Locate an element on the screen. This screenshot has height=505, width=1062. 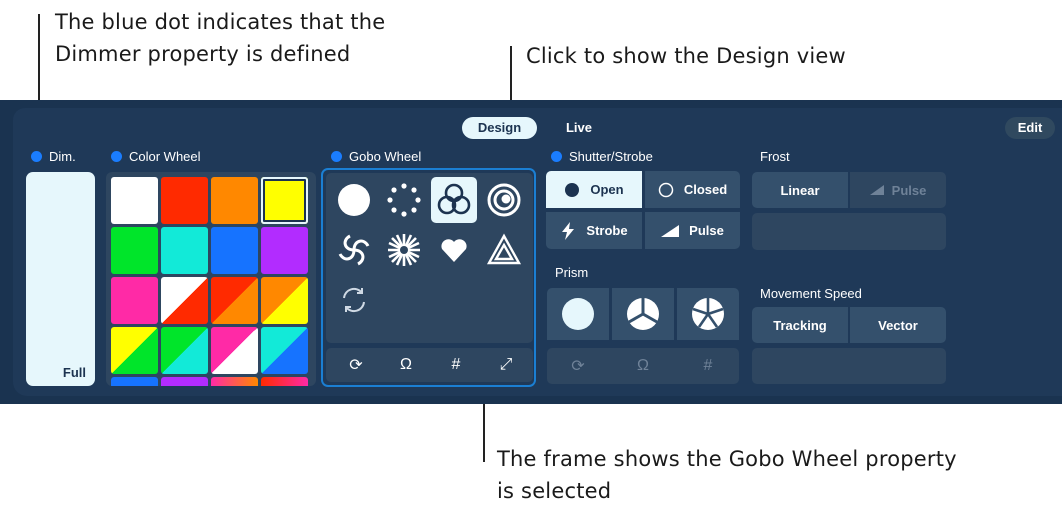
gobo-heart-icon is located at coordinates (454, 250).